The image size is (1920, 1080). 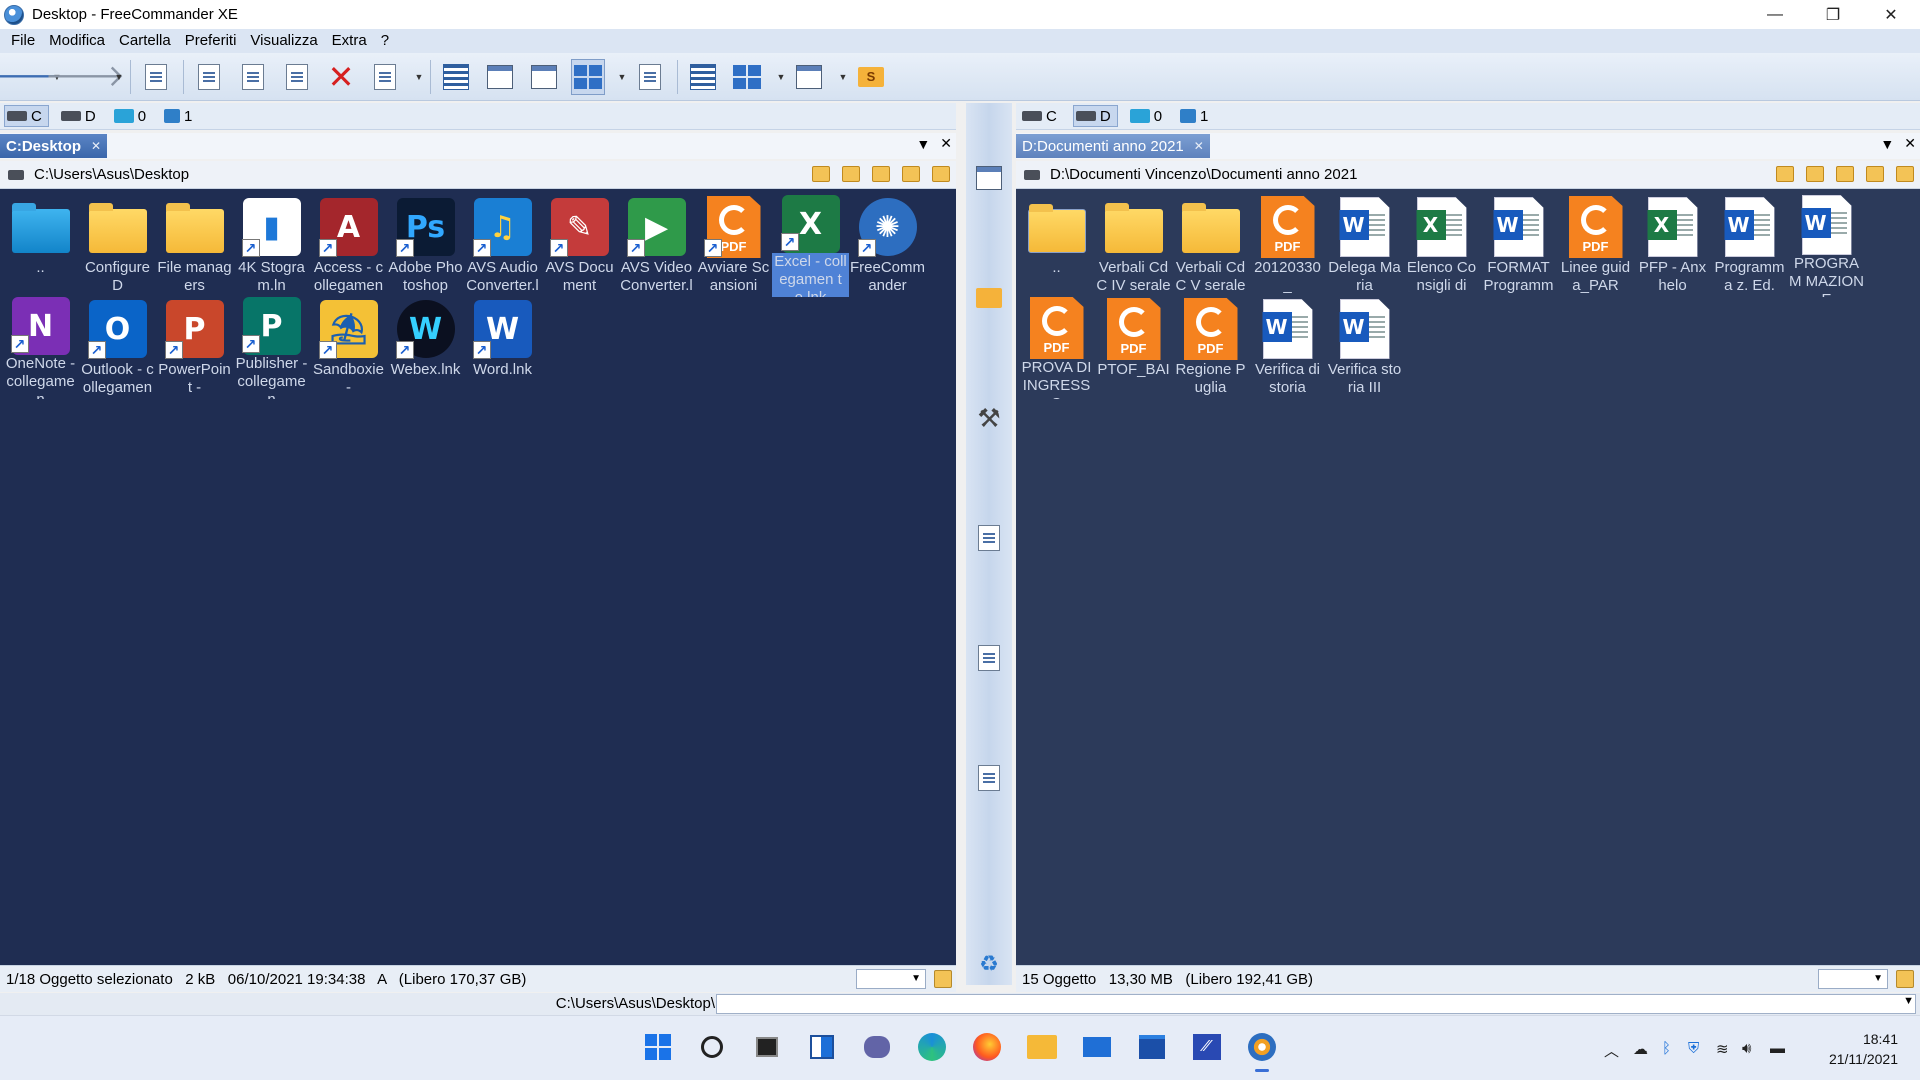 What do you see at coordinates (843, 77) in the screenshot?
I see `settings-dropdown: ▼` at bounding box center [843, 77].